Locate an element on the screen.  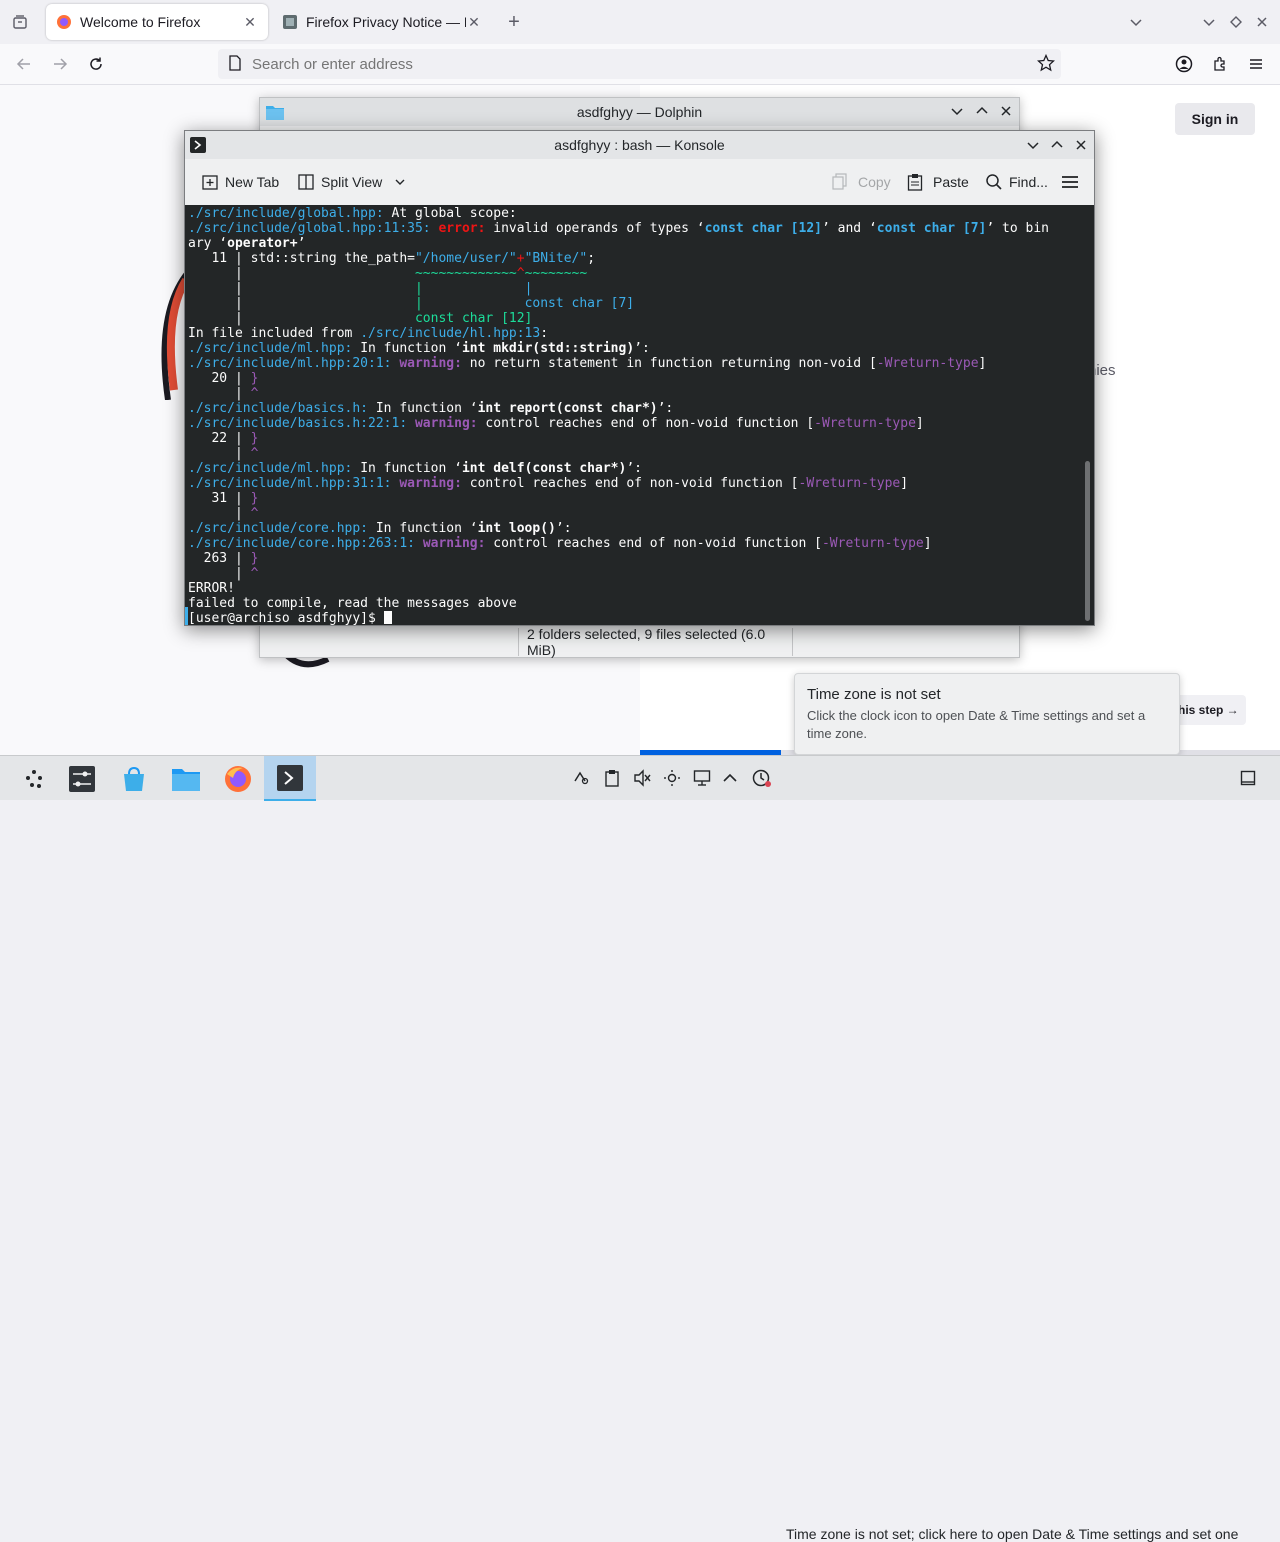
dolphin-icon is located at coordinates (186, 779).